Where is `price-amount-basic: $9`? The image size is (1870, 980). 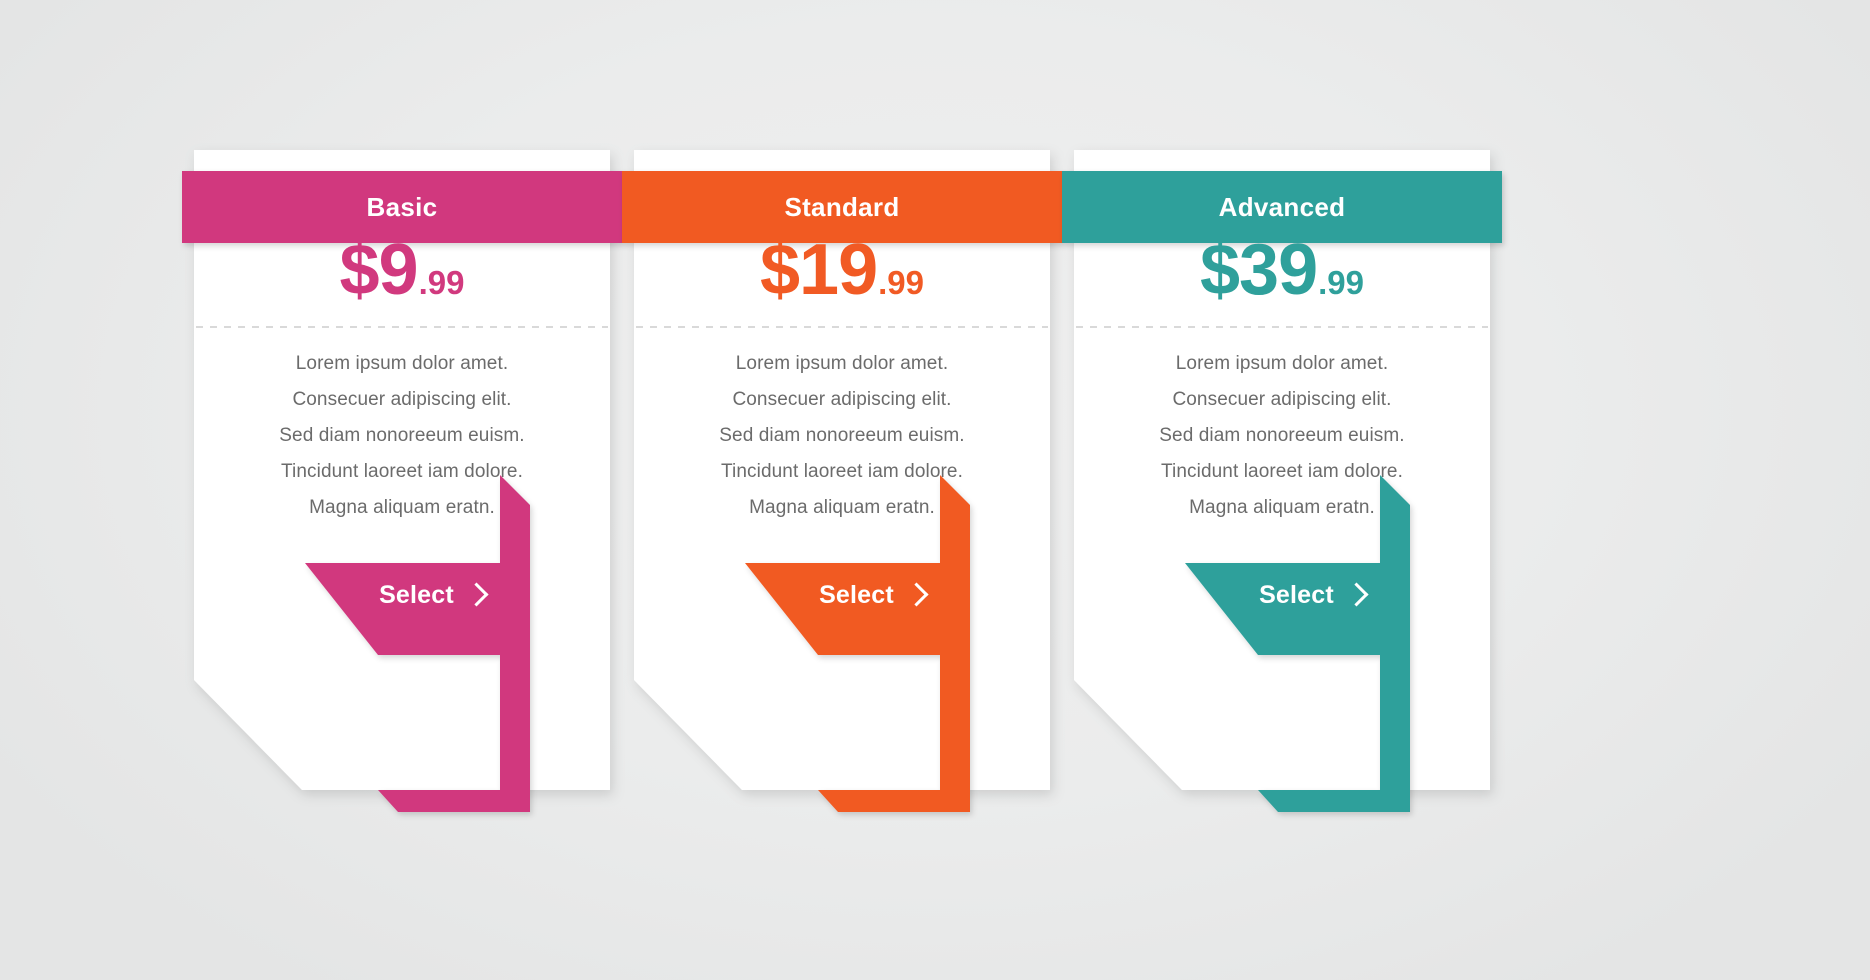
price-amount-basic: $9 is located at coordinates (379, 270).